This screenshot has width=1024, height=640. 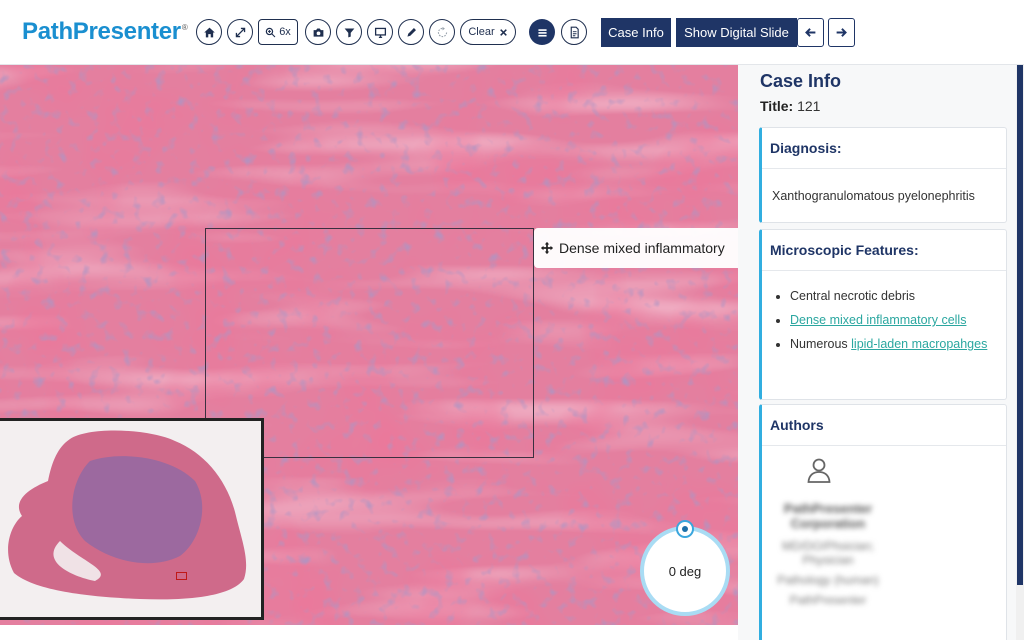 What do you see at coordinates (369, 632) in the screenshot?
I see `viewer-footer` at bounding box center [369, 632].